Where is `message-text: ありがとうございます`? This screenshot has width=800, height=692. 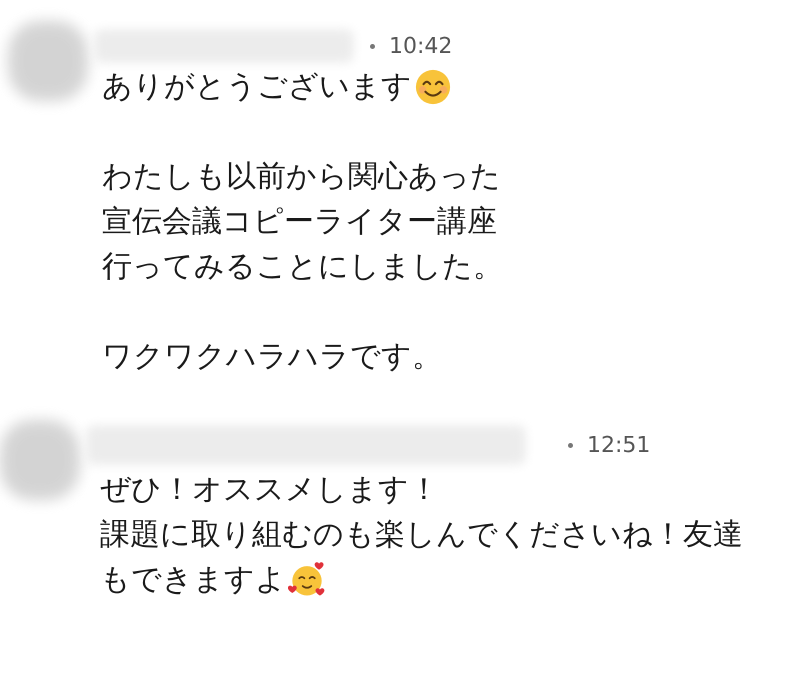 message-text: ありがとうございます is located at coordinates (257, 87).